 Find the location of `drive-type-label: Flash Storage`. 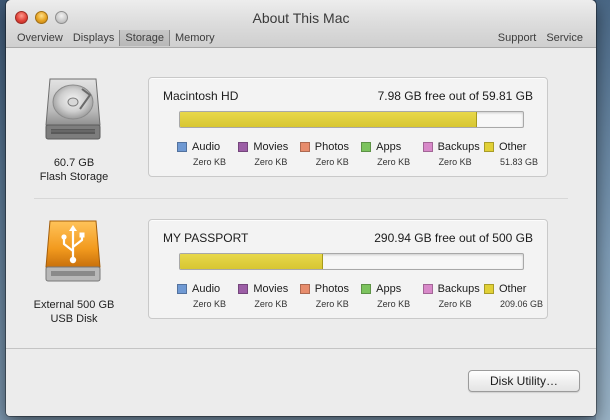

drive-type-label: Flash Storage is located at coordinates (74, 177).